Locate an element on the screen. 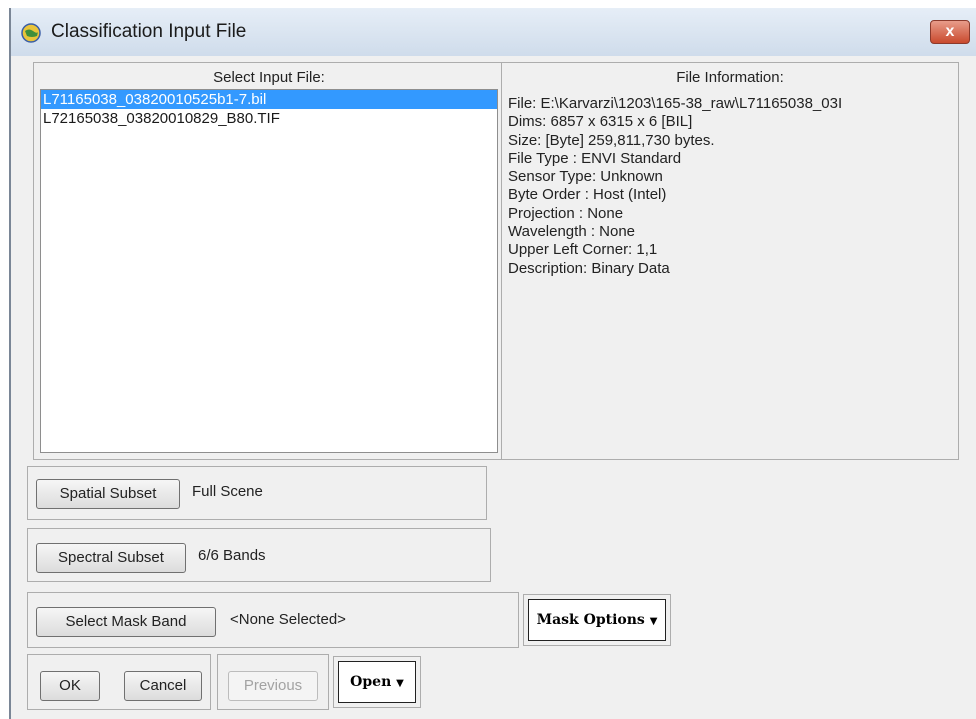 The width and height of the screenshot is (976, 719). open-button: Open ▼ is located at coordinates (377, 682).